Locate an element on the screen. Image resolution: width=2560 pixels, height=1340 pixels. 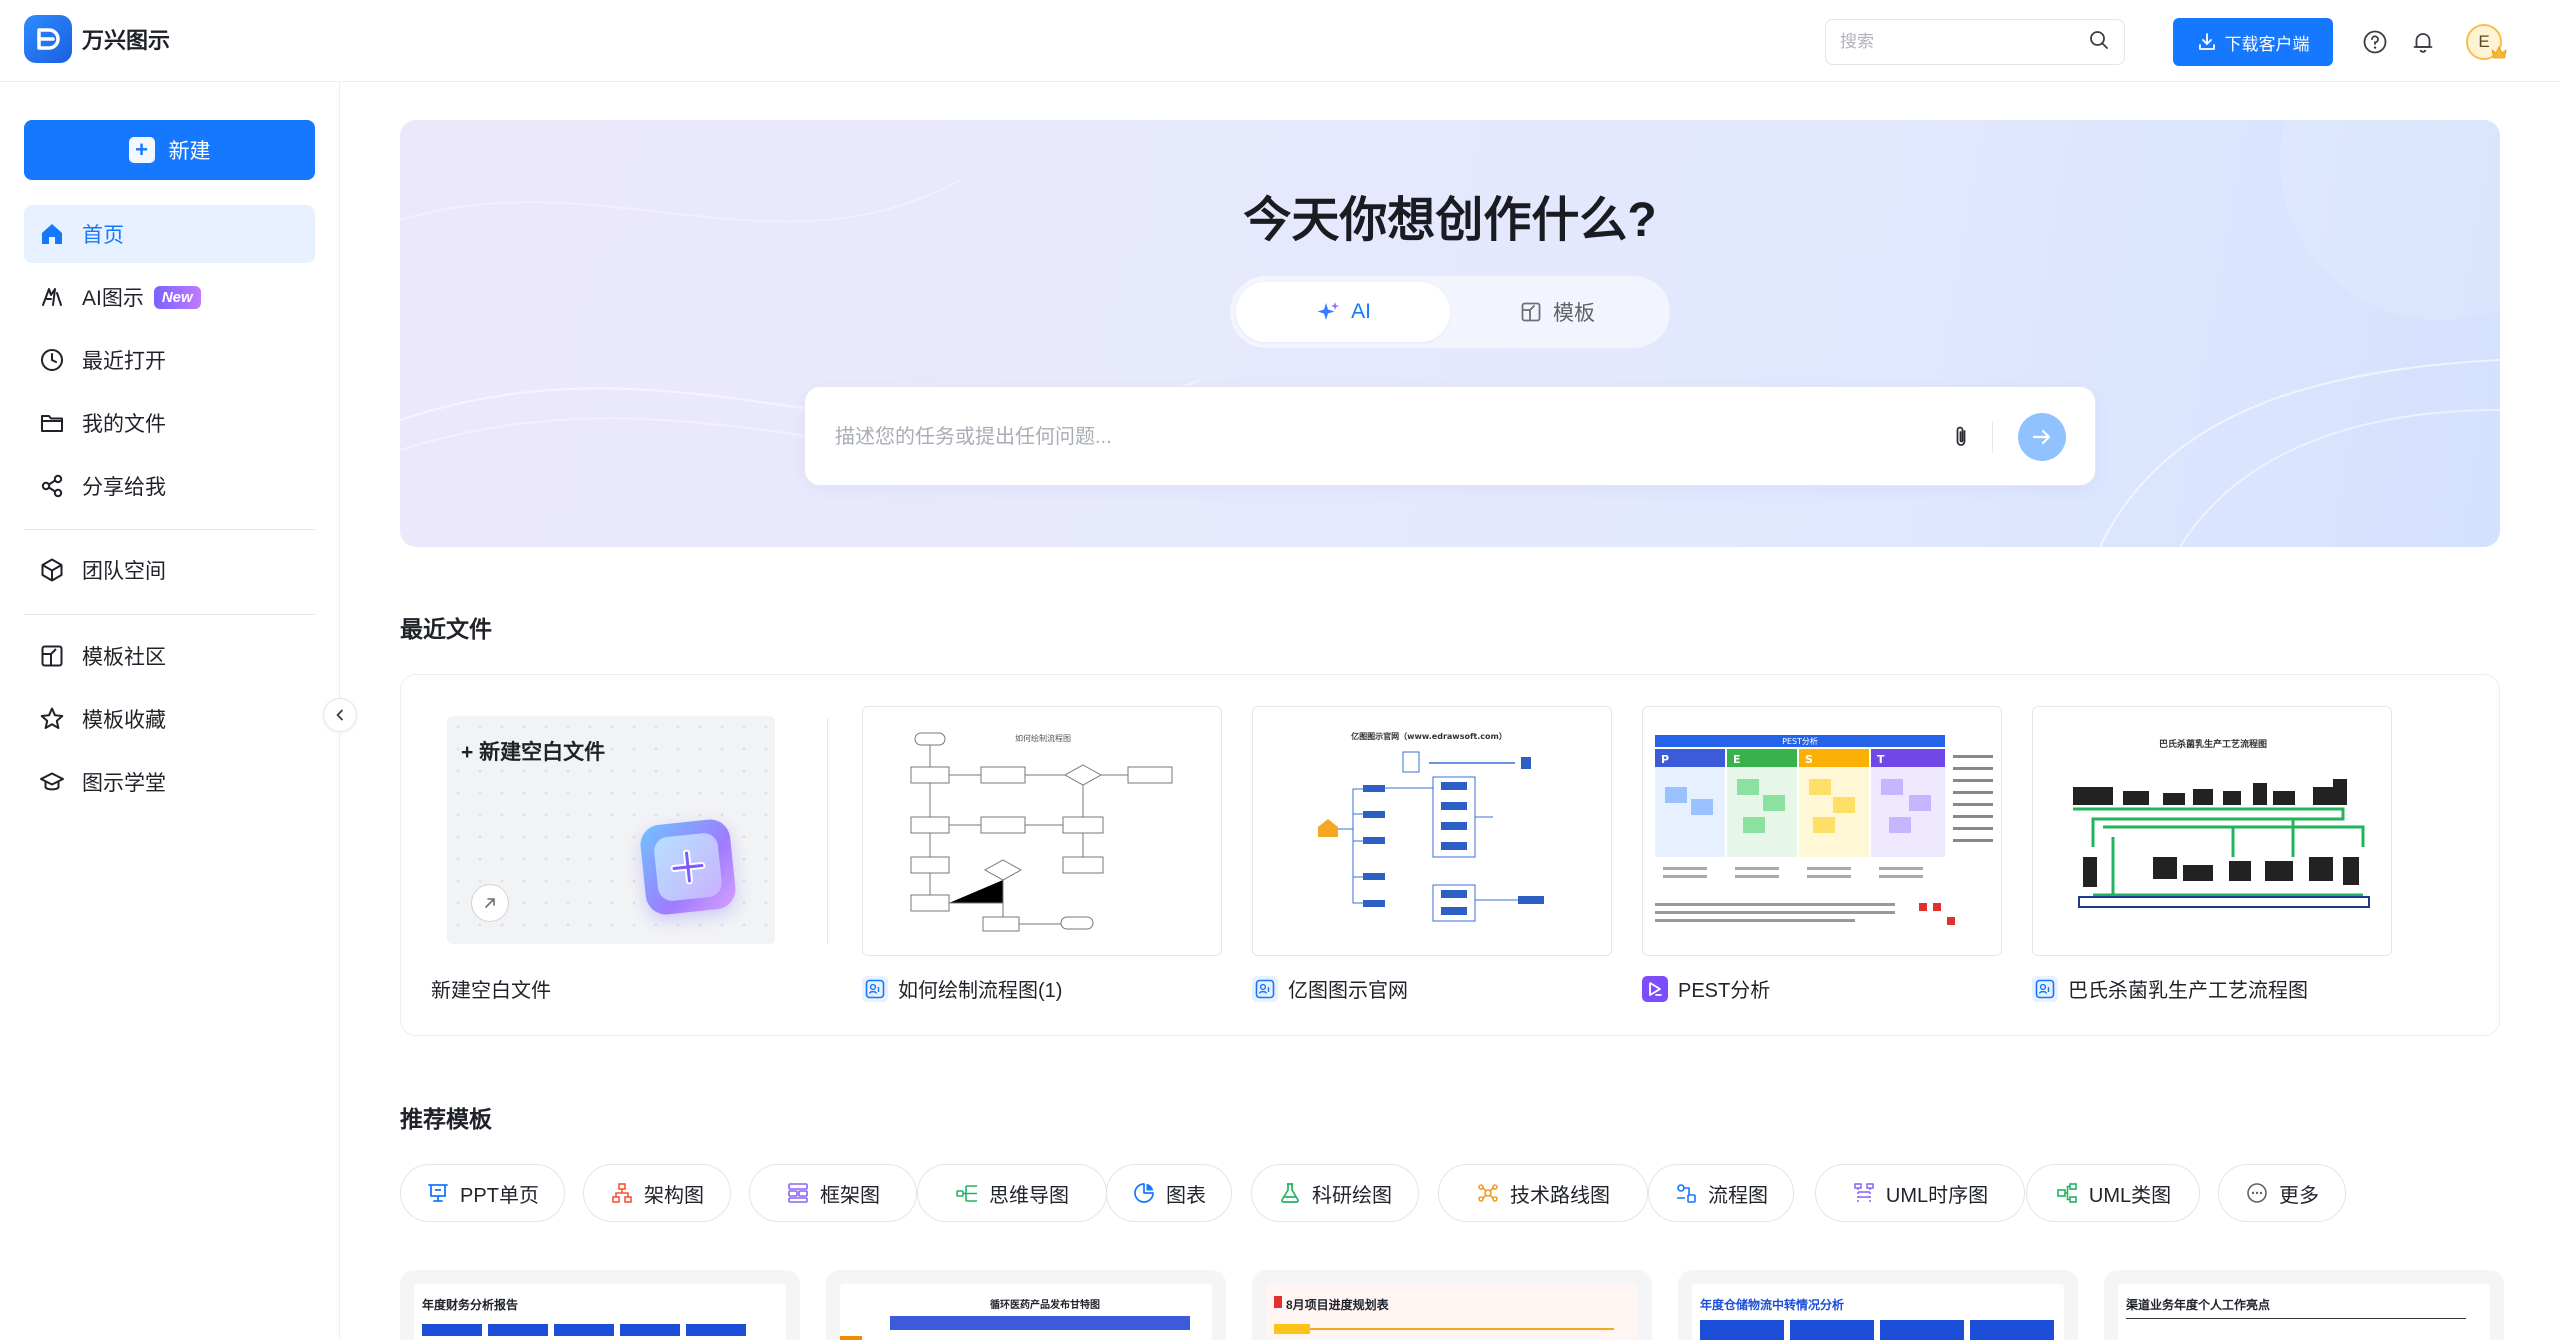
sidebar-item-team-space: 团队空间 is located at coordinates (169, 570).